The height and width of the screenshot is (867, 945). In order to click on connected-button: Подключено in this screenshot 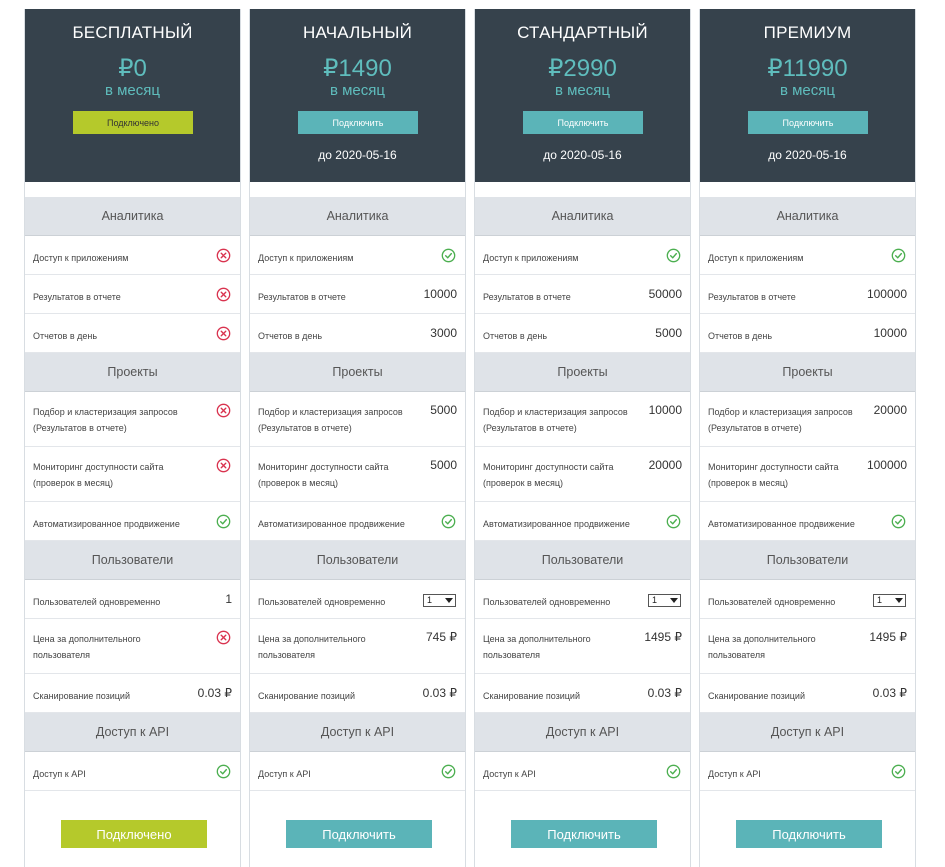, I will do `click(133, 122)`.